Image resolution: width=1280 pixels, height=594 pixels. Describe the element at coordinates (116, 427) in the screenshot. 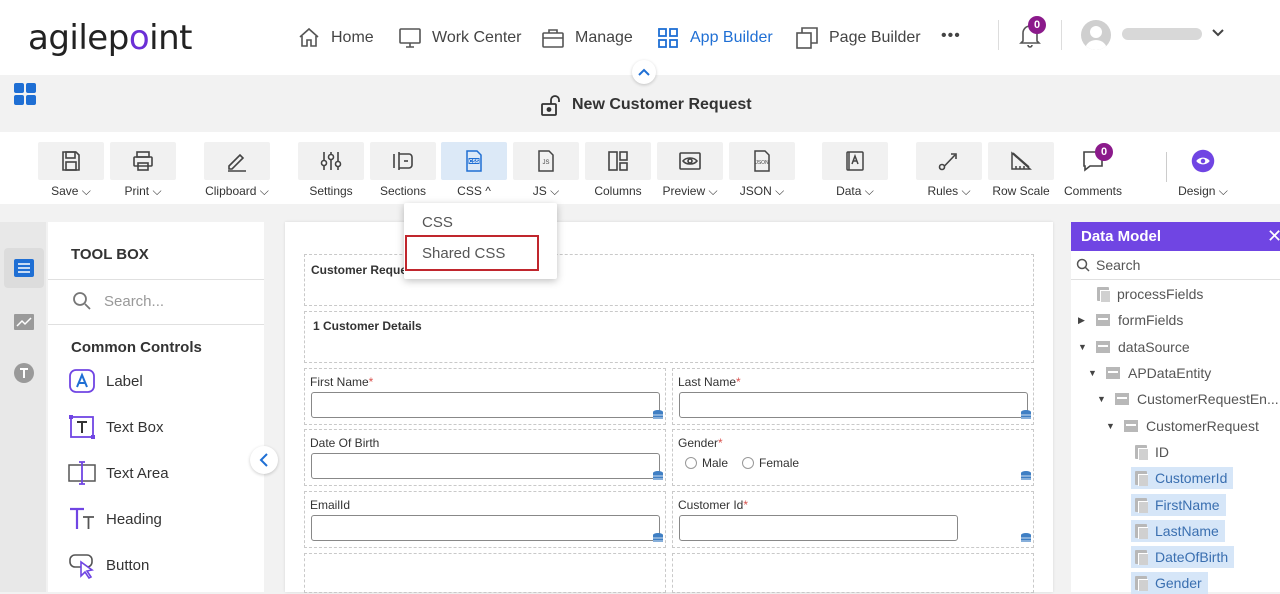

I see `toolbox-item-textbox: Text Box` at that location.